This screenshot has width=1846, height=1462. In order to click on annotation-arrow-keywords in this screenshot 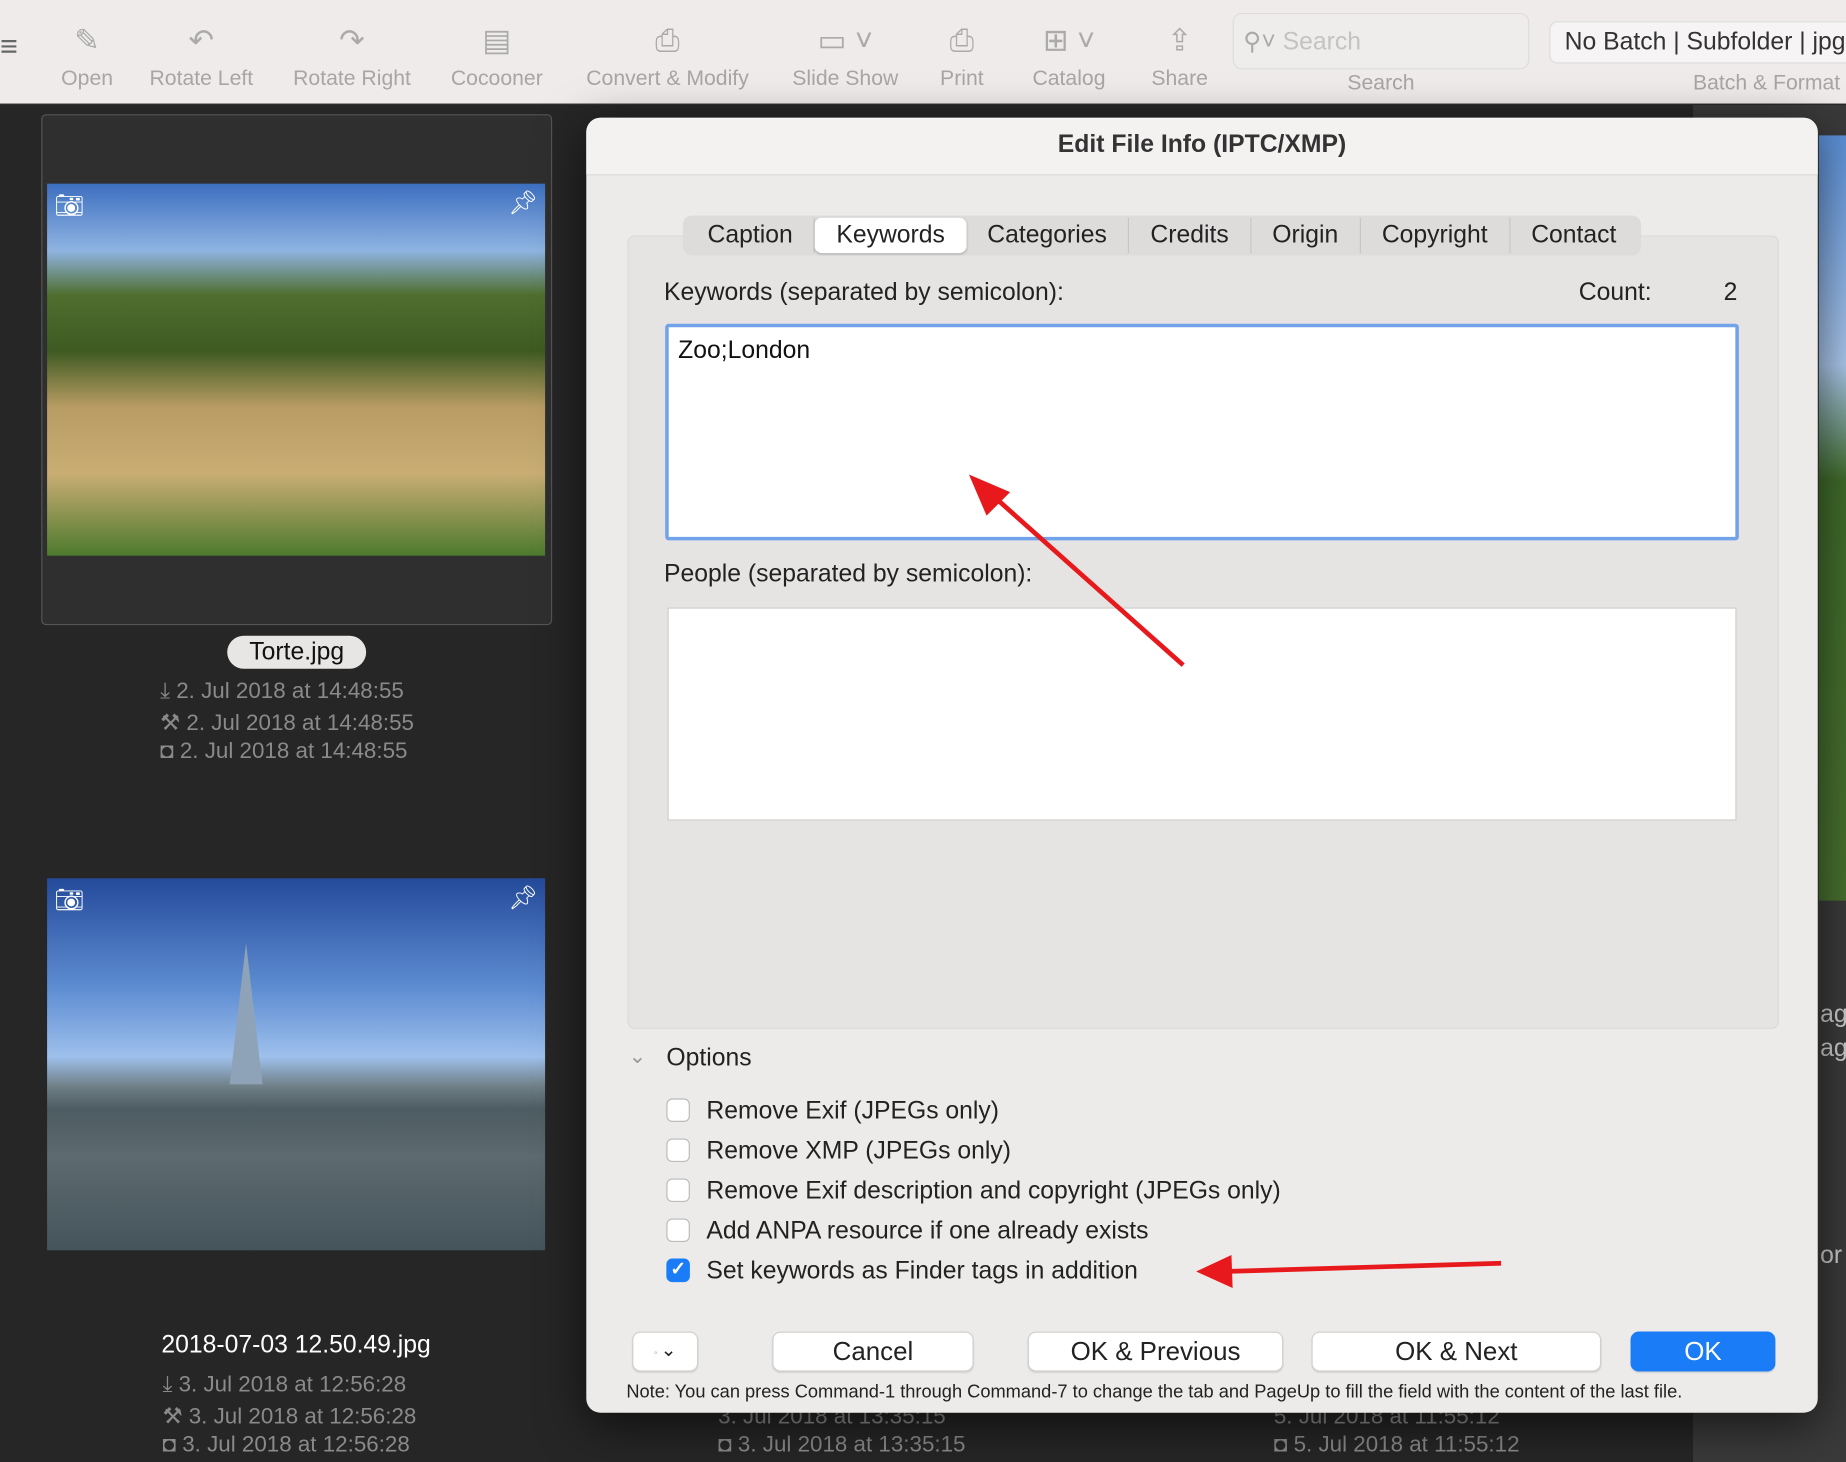, I will do `click(1086, 578)`.